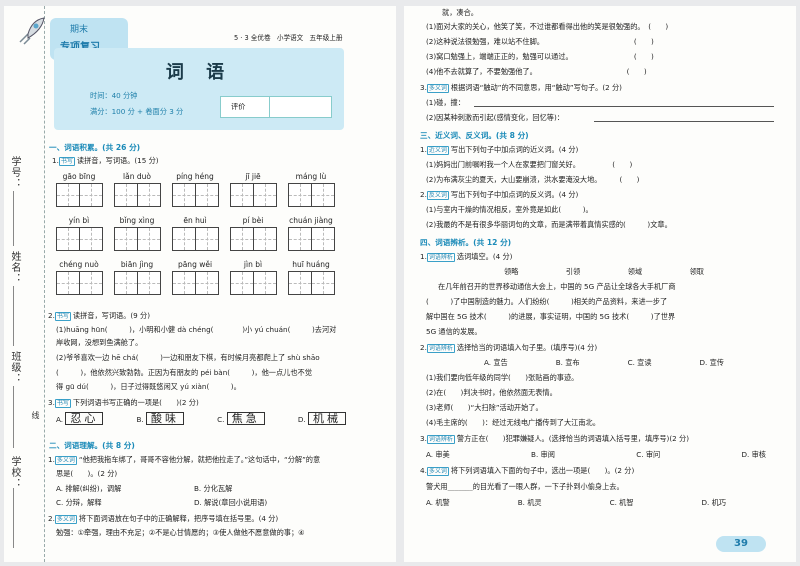 This screenshot has width=800, height=566. I want to click on q4-option-d: D. 解说(章回小说用语), so click(230, 502).